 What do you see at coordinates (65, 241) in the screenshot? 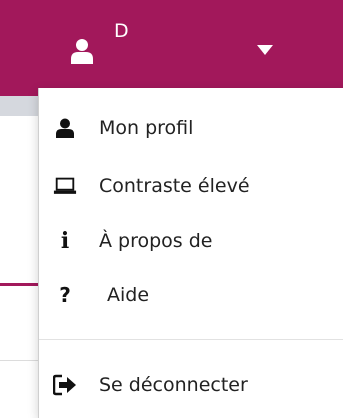
I see `info-icon: i` at bounding box center [65, 241].